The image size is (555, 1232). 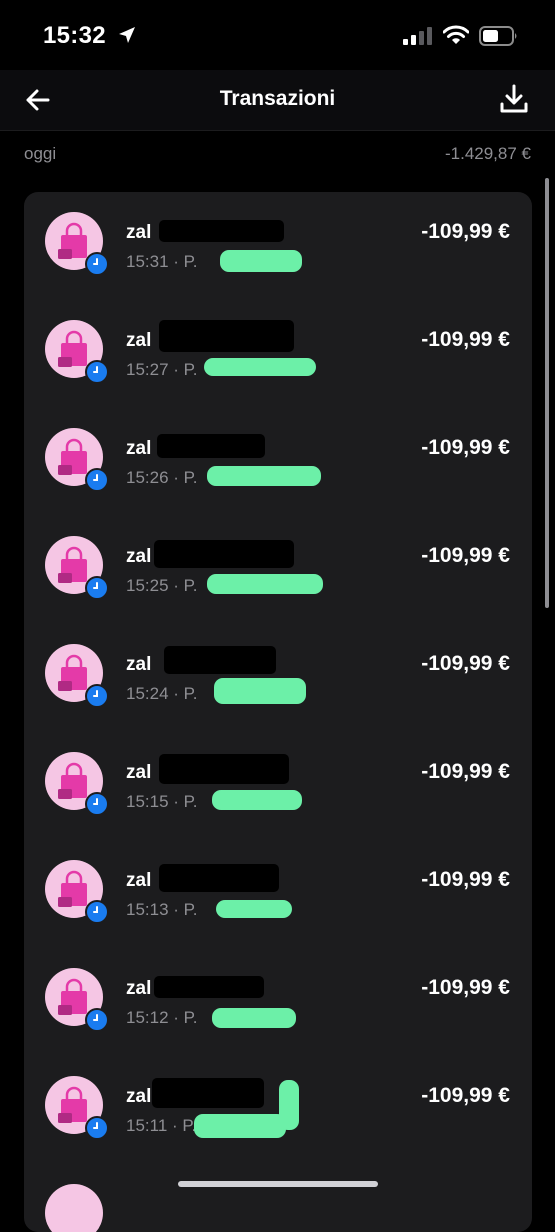 What do you see at coordinates (487, 153) in the screenshot?
I see `section-total-amount: -1.429,87 €` at bounding box center [487, 153].